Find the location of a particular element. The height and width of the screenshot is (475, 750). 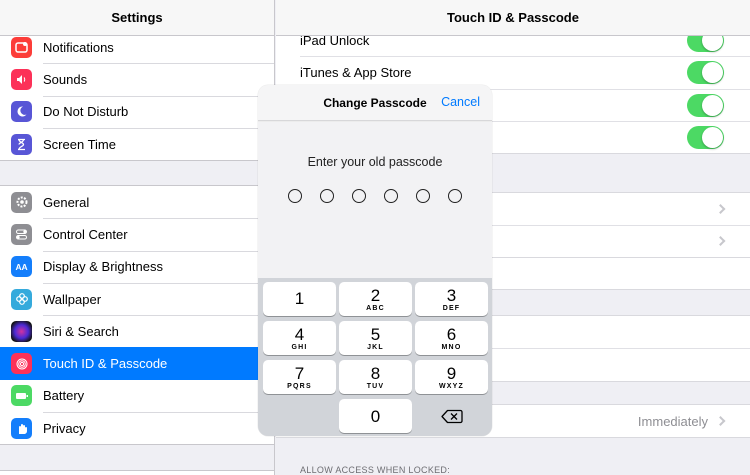

wallpaper-icon is located at coordinates (21, 299).